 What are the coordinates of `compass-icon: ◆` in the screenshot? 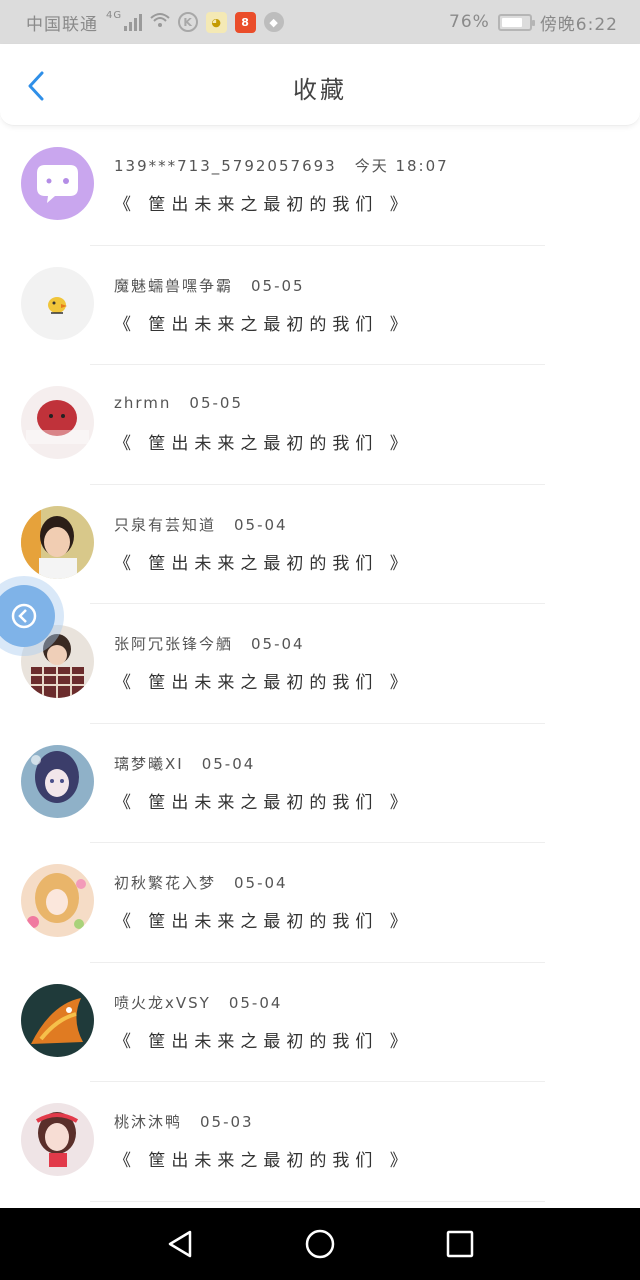 It's located at (274, 22).